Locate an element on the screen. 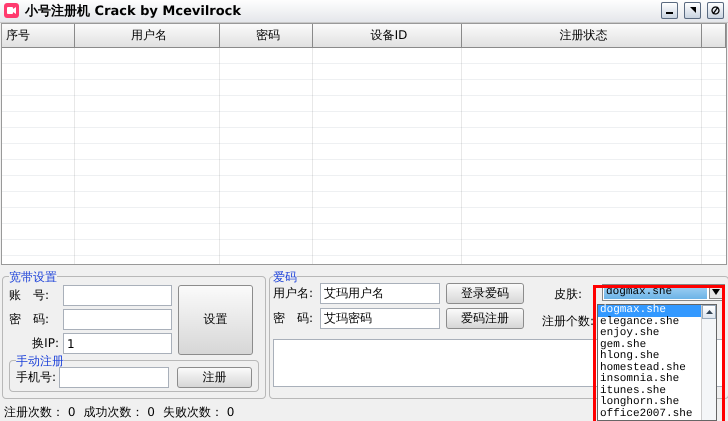  ip-label: 换IP: is located at coordinates (45, 343).